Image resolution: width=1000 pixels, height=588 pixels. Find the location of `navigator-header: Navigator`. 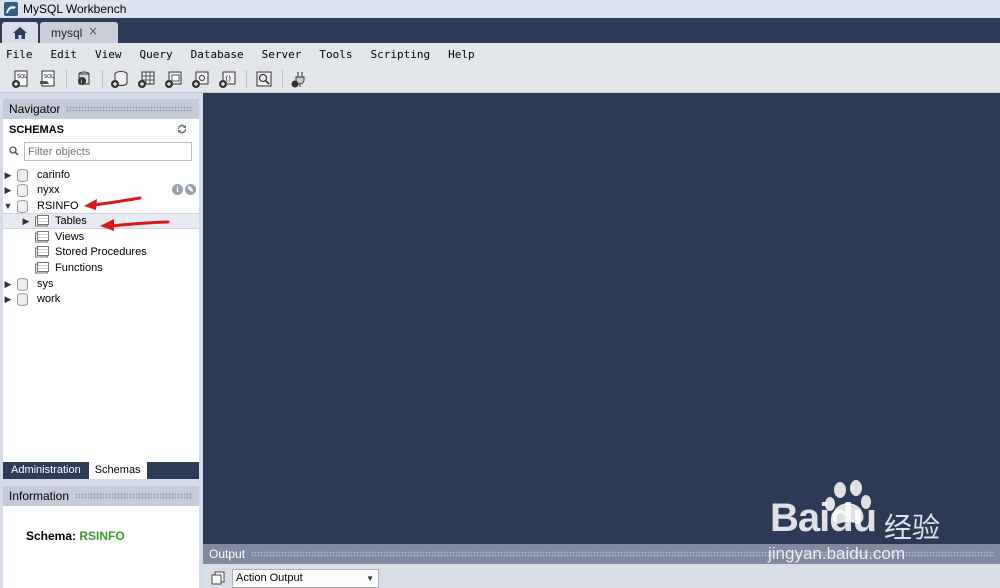

navigator-header: Navigator is located at coordinates (101, 109).